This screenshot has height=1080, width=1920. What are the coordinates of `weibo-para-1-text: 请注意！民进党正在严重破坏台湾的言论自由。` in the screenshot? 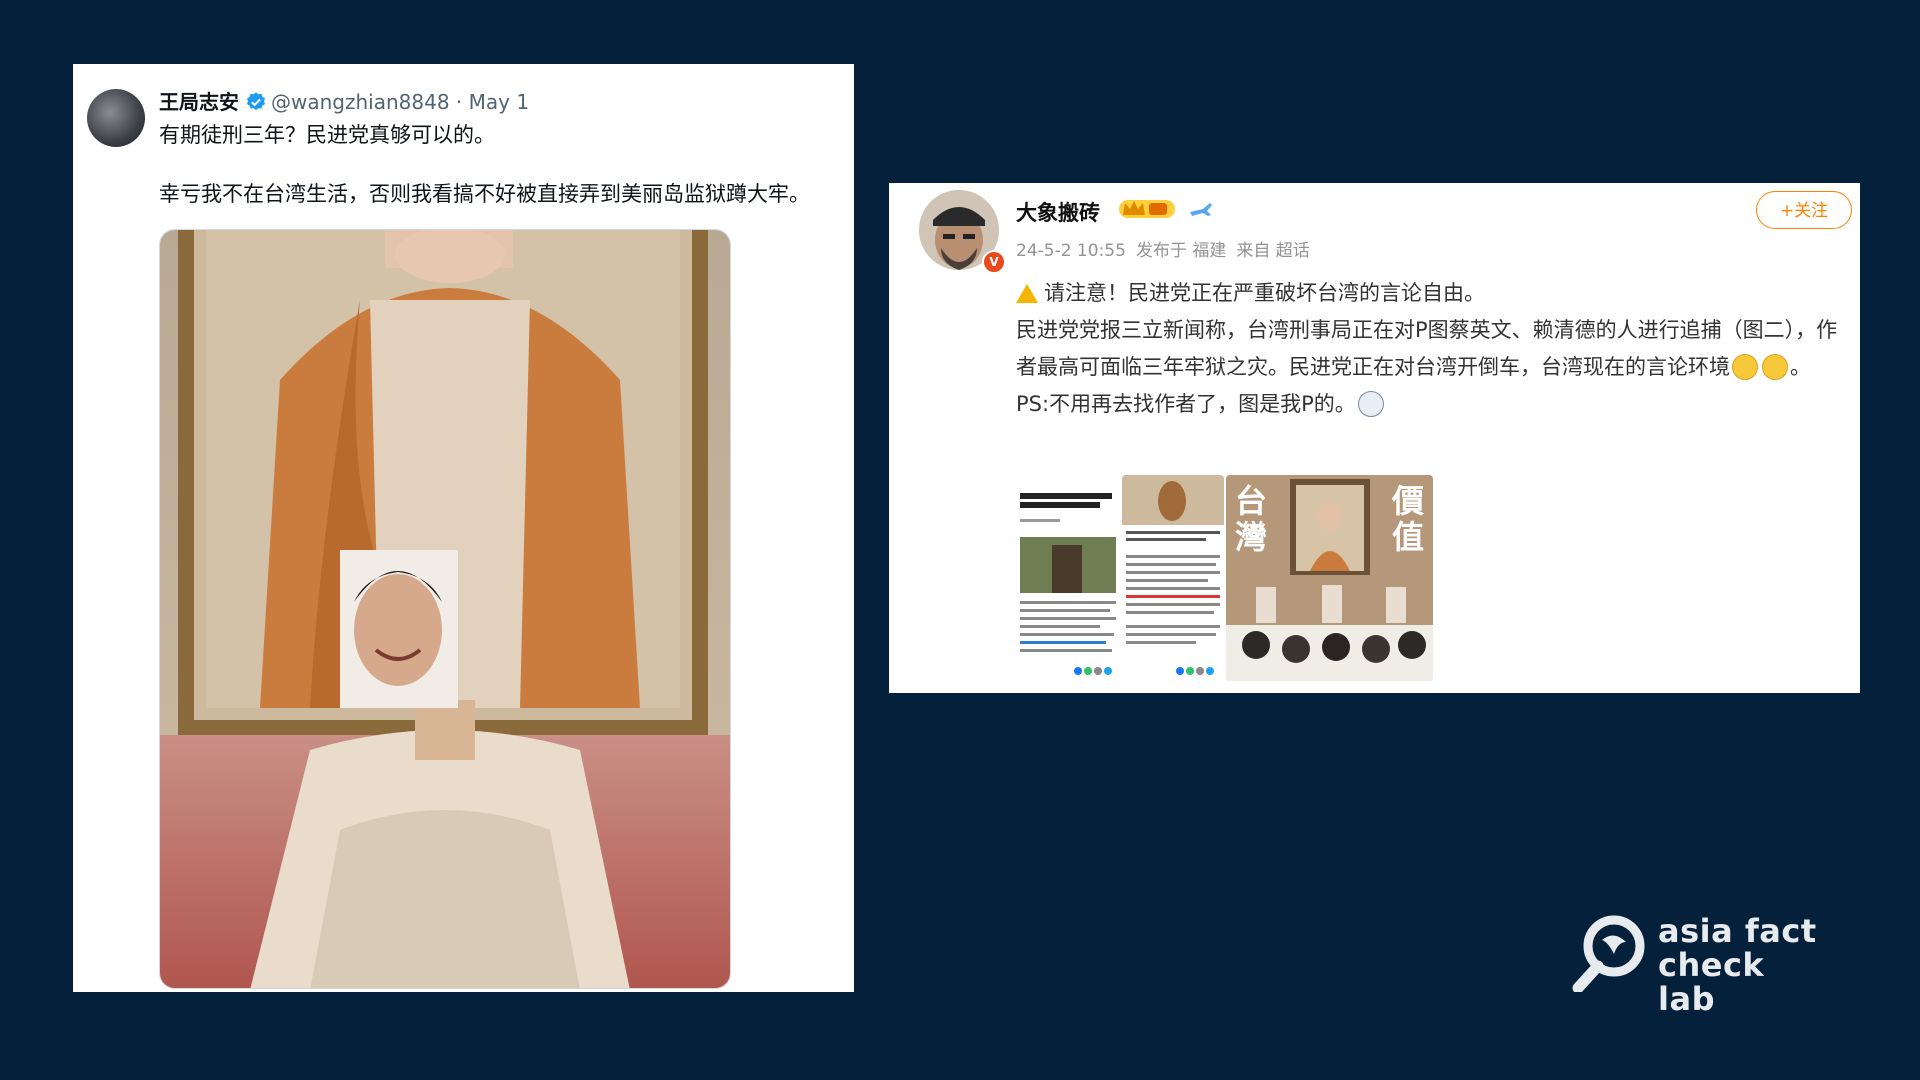 It's located at (1264, 293).